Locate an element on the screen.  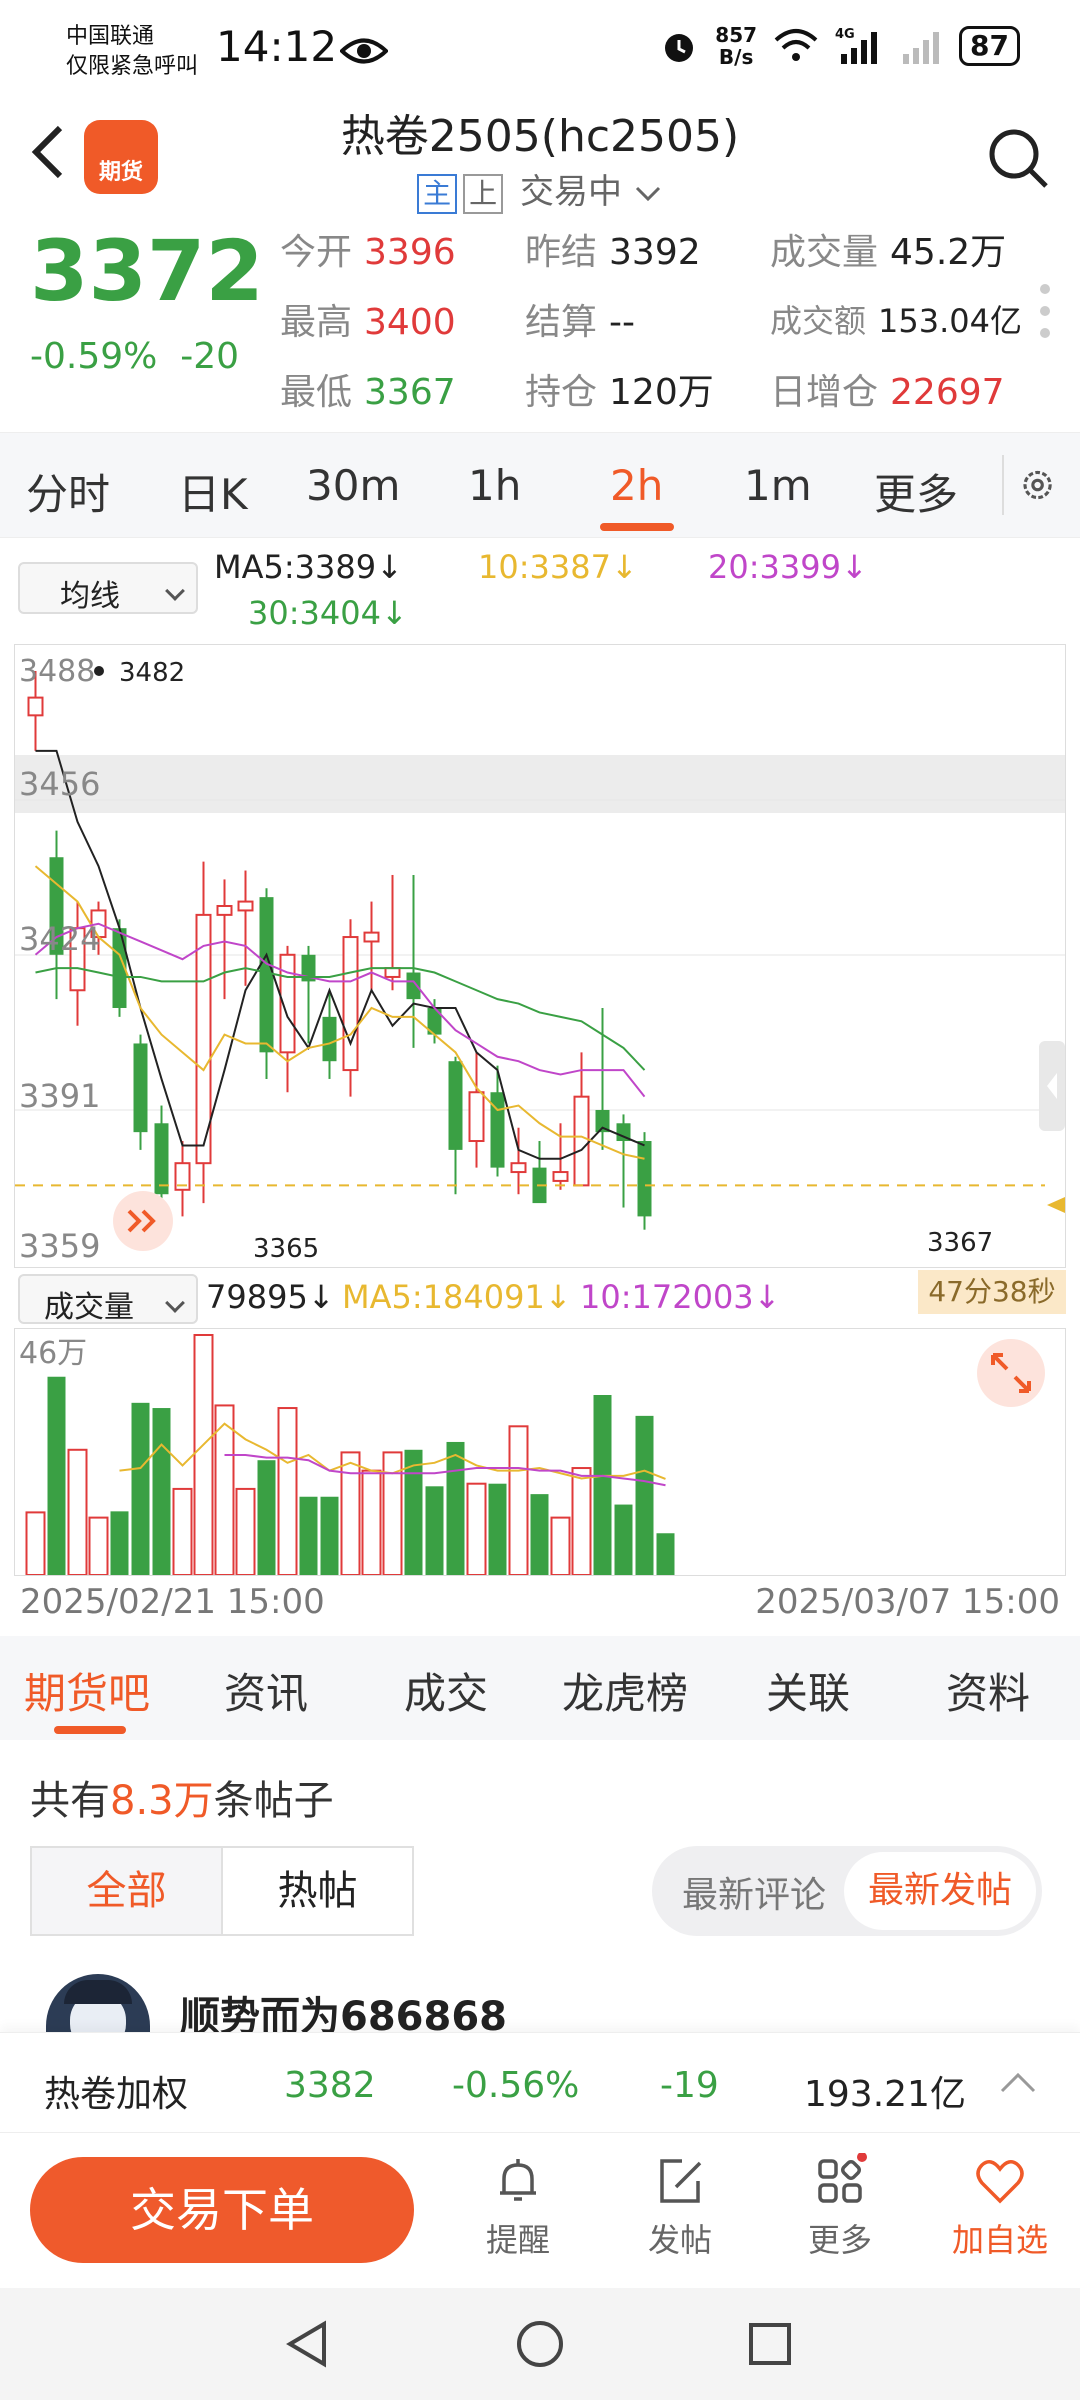
post-count-suffix: 条帖子 is located at coordinates (273, 1801).